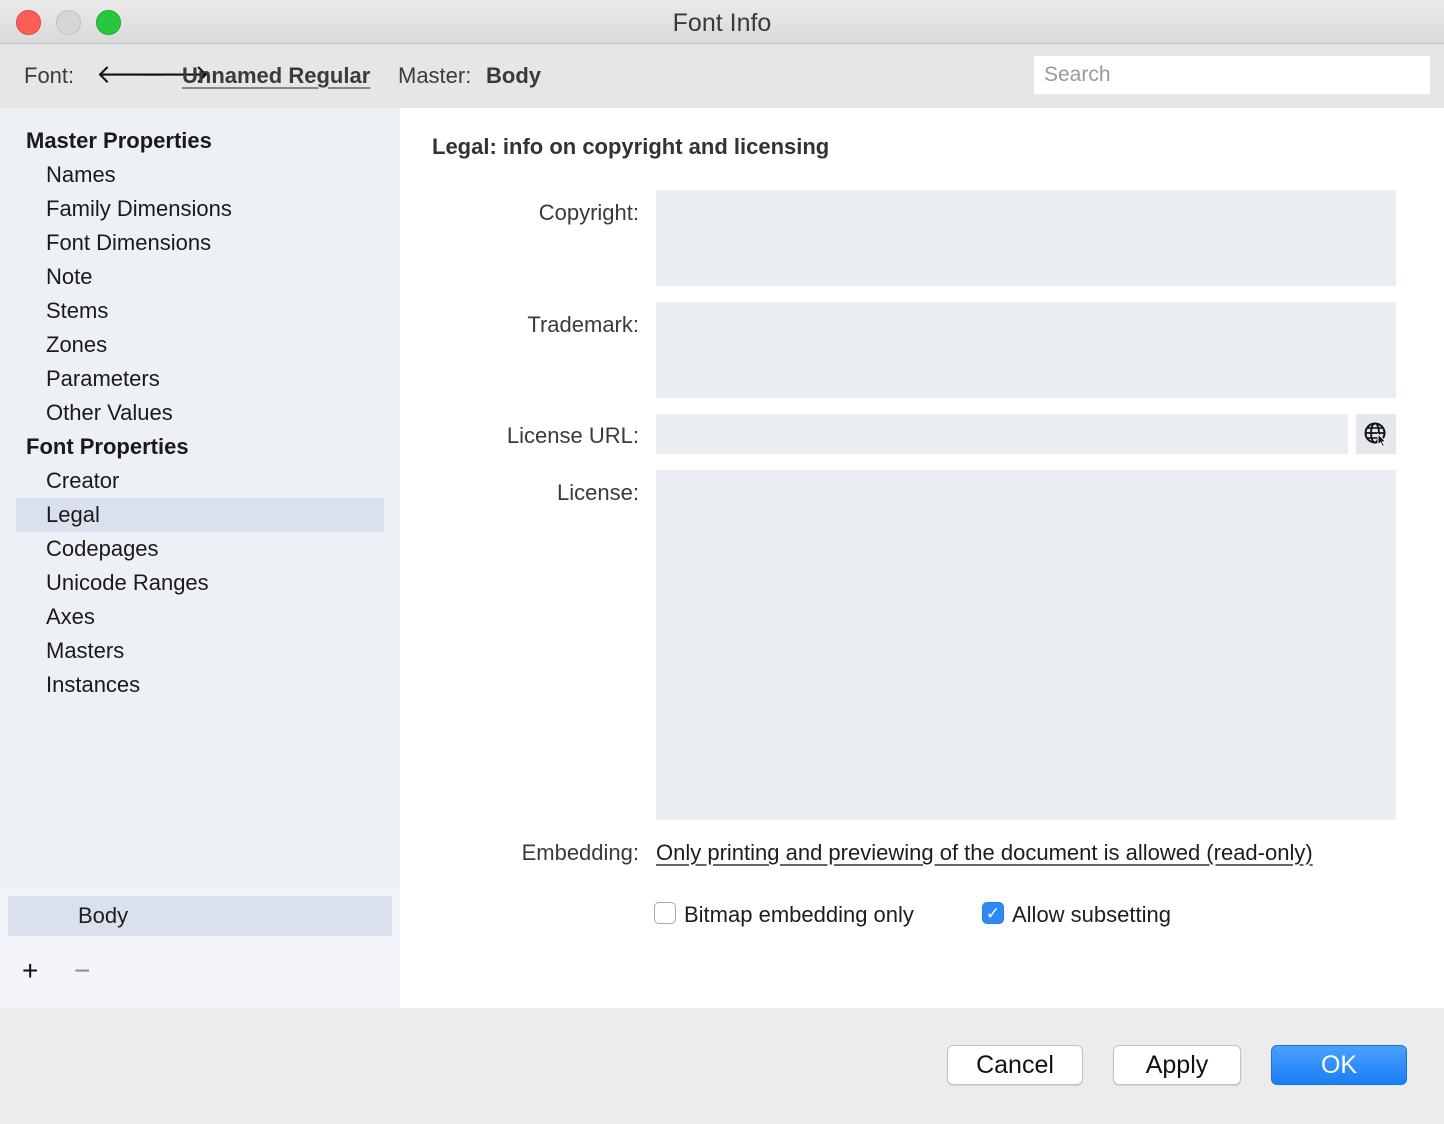  I want to click on copyright-label: Copyright:, so click(588, 212).